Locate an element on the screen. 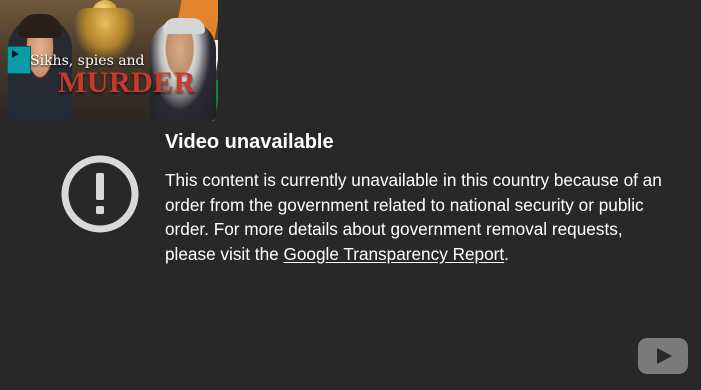 Image resolution: width=701 pixels, height=390 pixels. google-transparency-report-link: Google Transparency Report is located at coordinates (393, 254).